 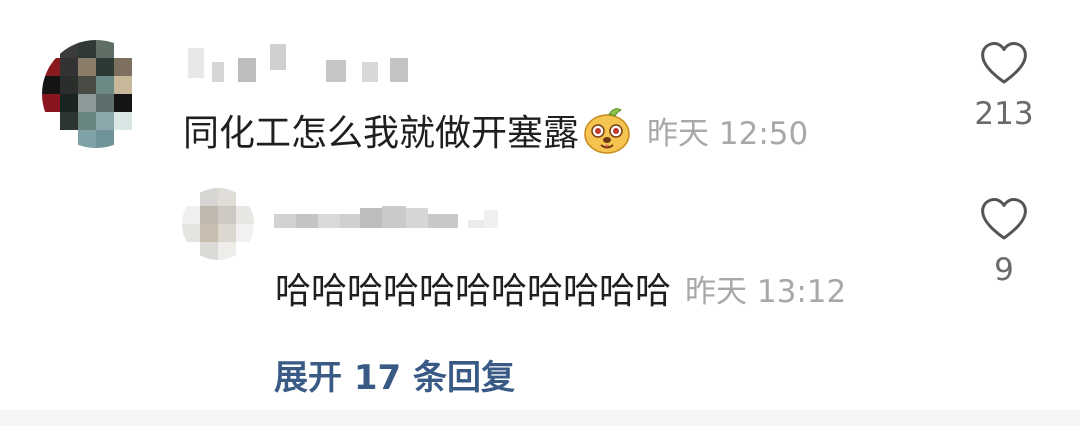 I want to click on divider, so click(x=540, y=418).